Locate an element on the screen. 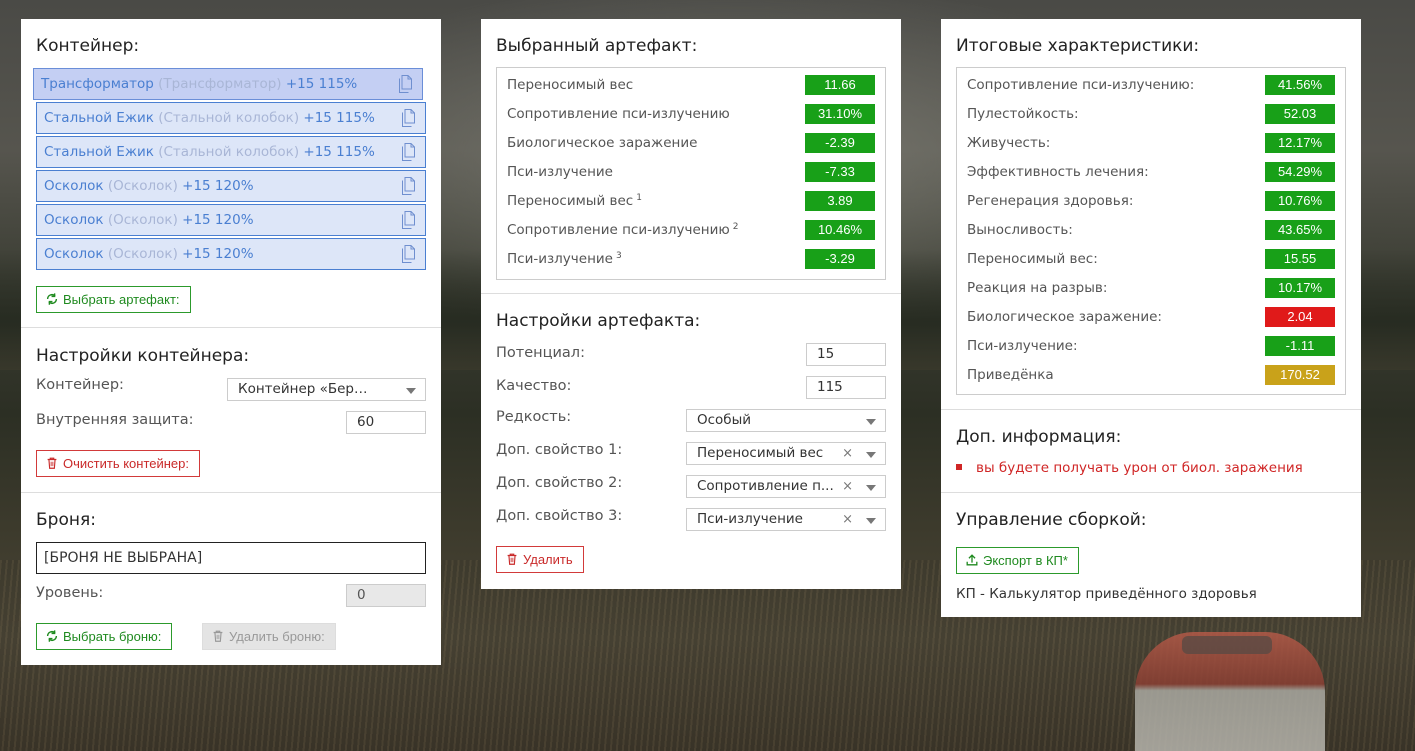 The height and width of the screenshot is (751, 1415). stat-row: Биологическое заражение: 2.04 is located at coordinates (1151, 317).